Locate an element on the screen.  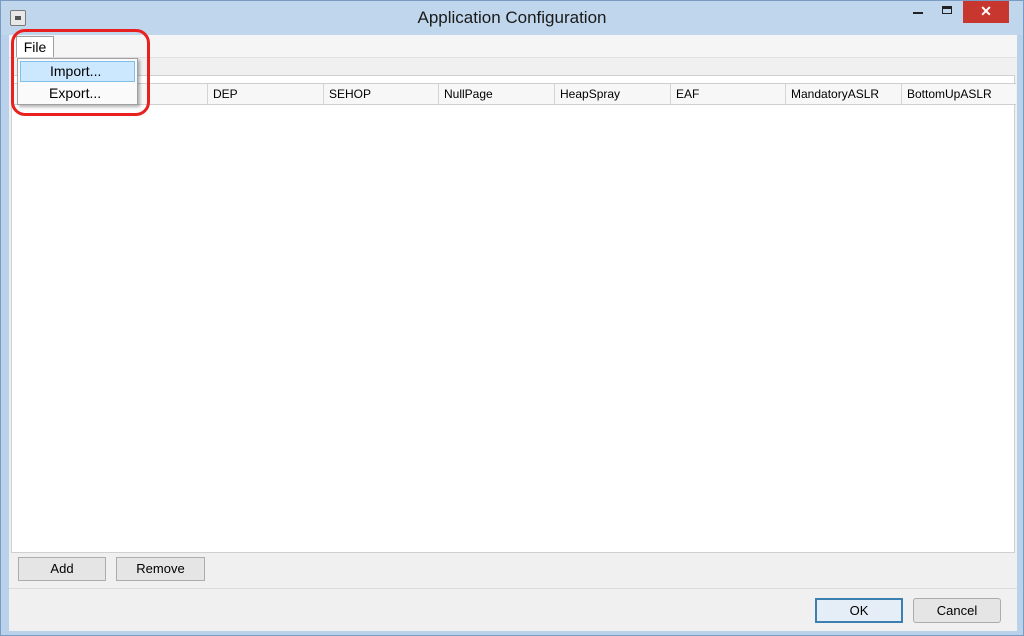
close-icon: ✕ is located at coordinates (986, 11).